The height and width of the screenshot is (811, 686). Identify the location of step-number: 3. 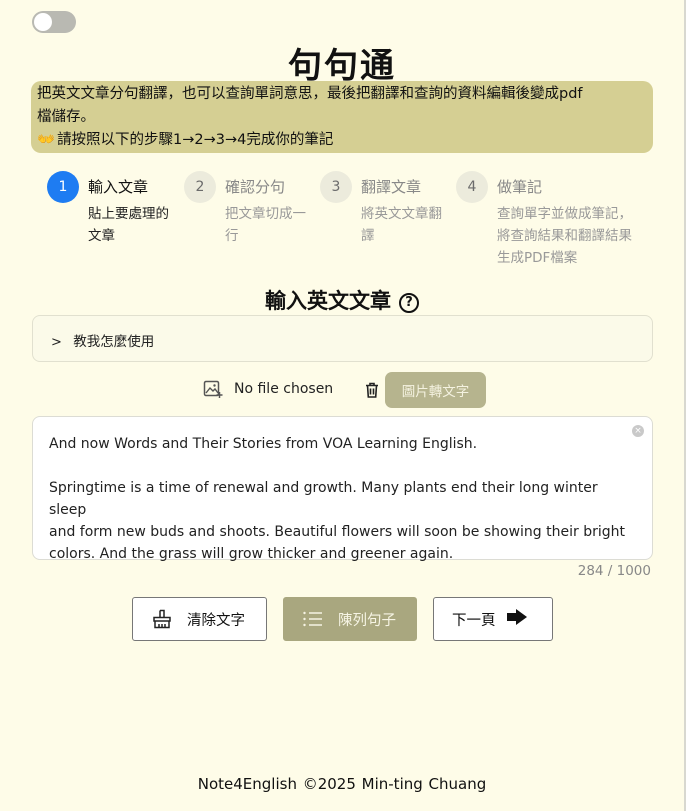
(336, 187).